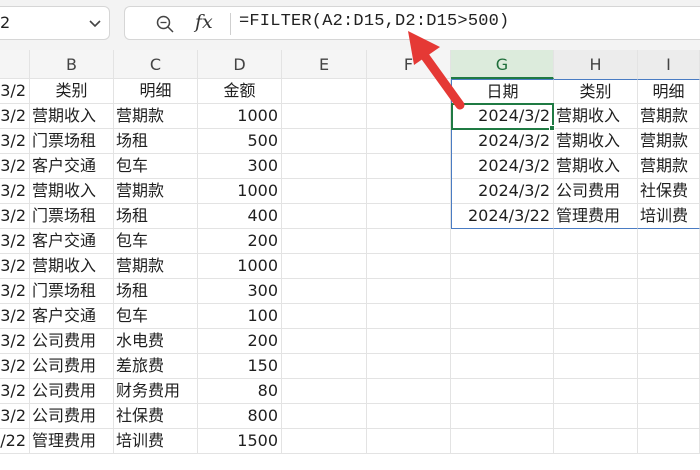 The width and height of the screenshot is (700, 470). I want to click on cell-c: 明细, so click(156, 91).